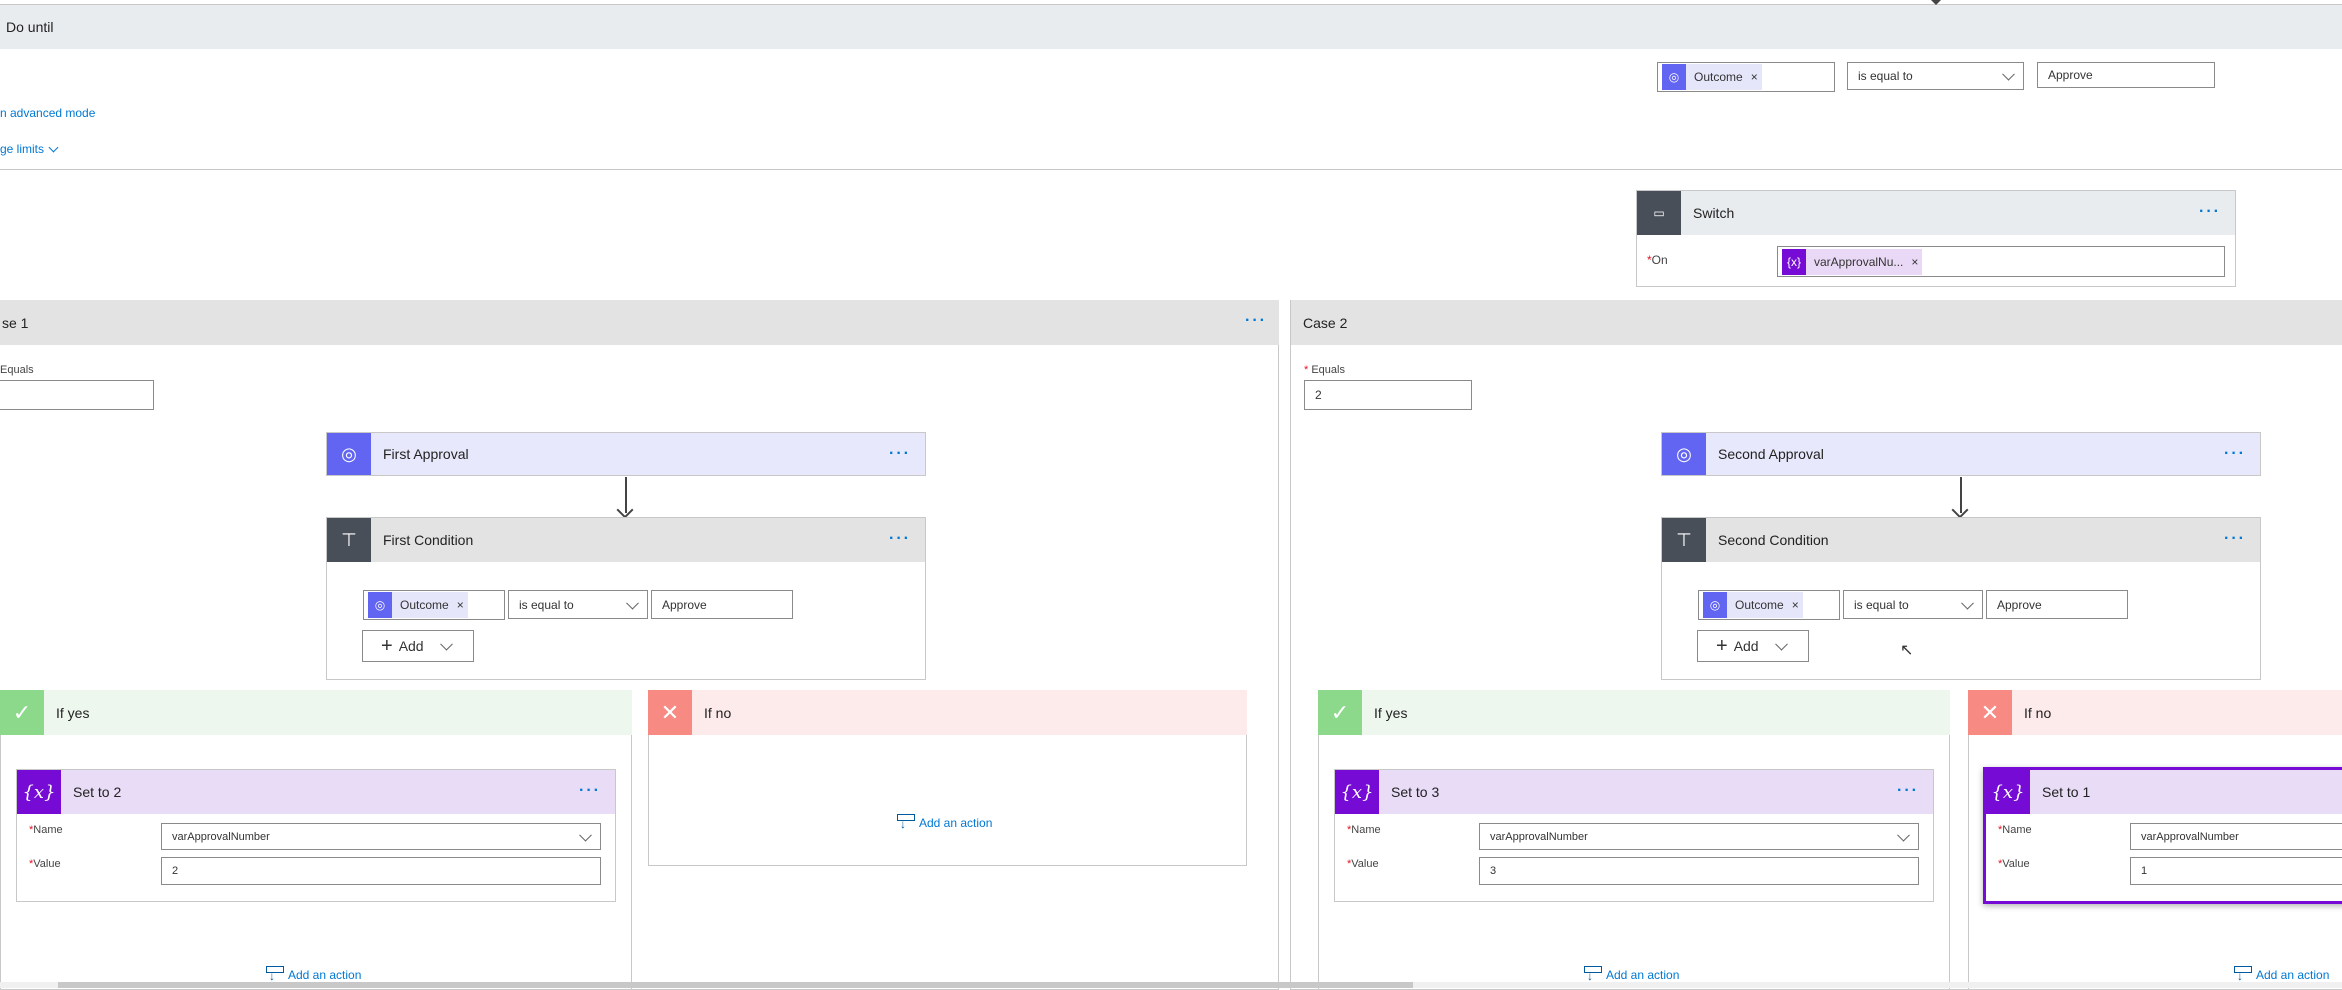  Describe the element at coordinates (1171, 169) in the screenshot. I see `divider` at that location.